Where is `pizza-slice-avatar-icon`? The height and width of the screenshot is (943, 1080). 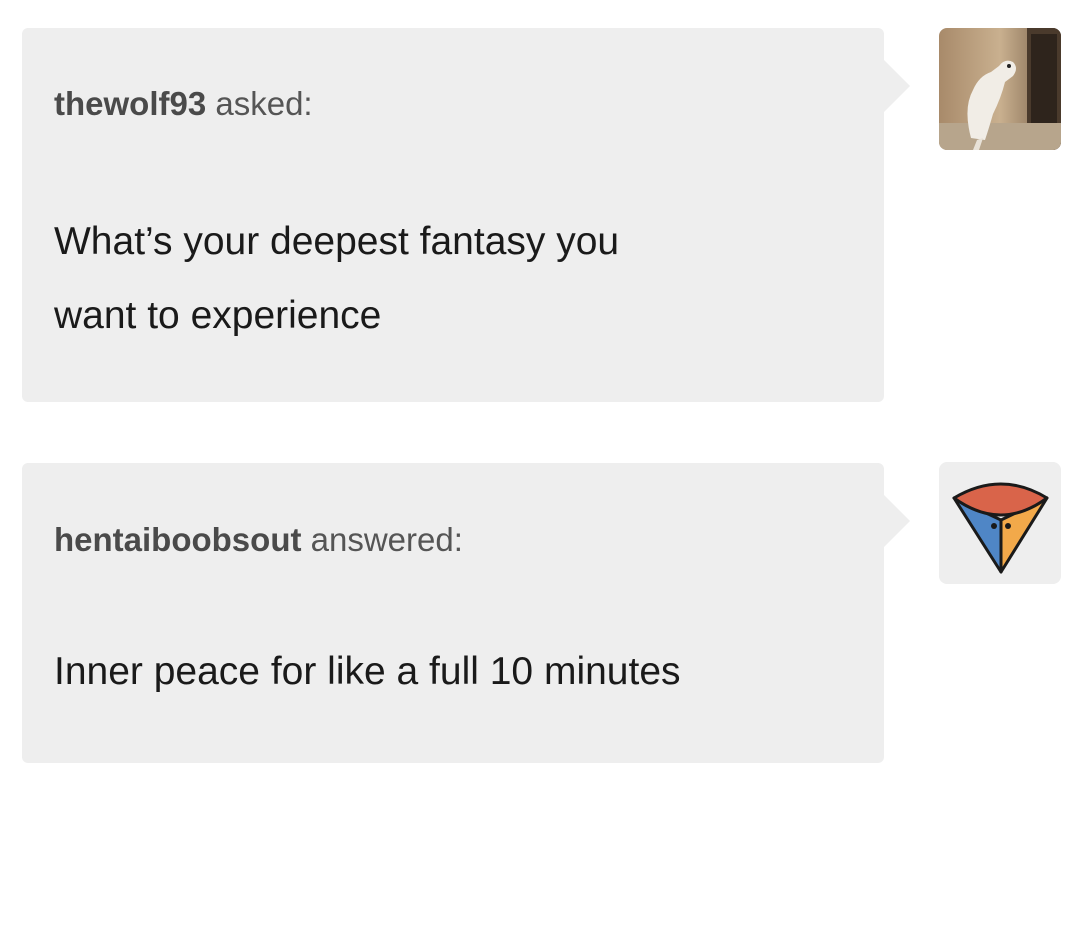 pizza-slice-avatar-icon is located at coordinates (1000, 528).